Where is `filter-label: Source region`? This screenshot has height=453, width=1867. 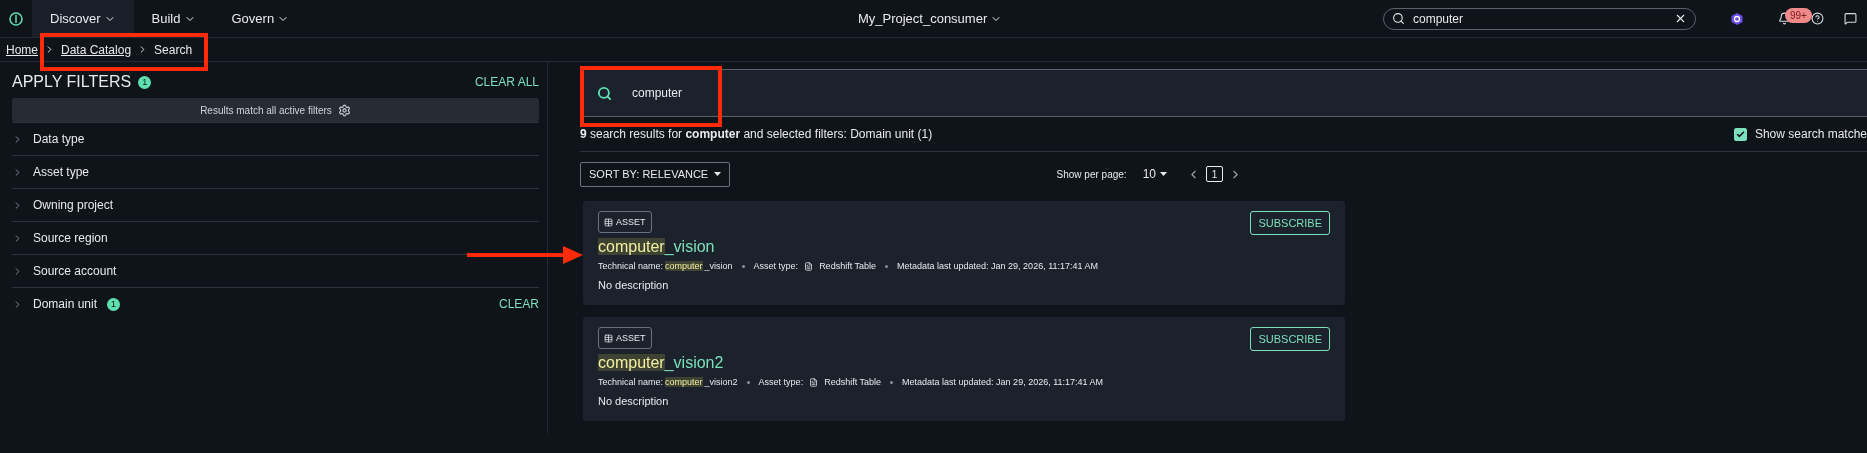
filter-label: Source region is located at coordinates (70, 238).